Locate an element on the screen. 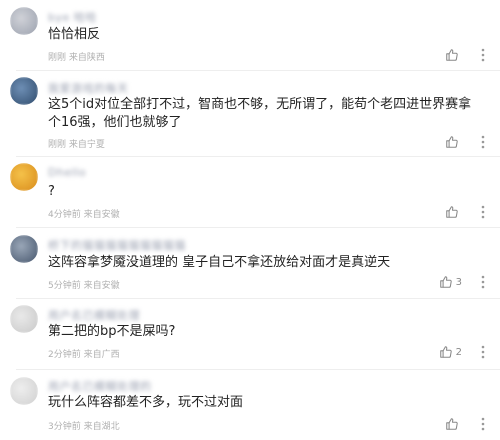 This screenshot has height=440, width=500. comment-meta: 刚刚 来自陕西 is located at coordinates (76, 58).